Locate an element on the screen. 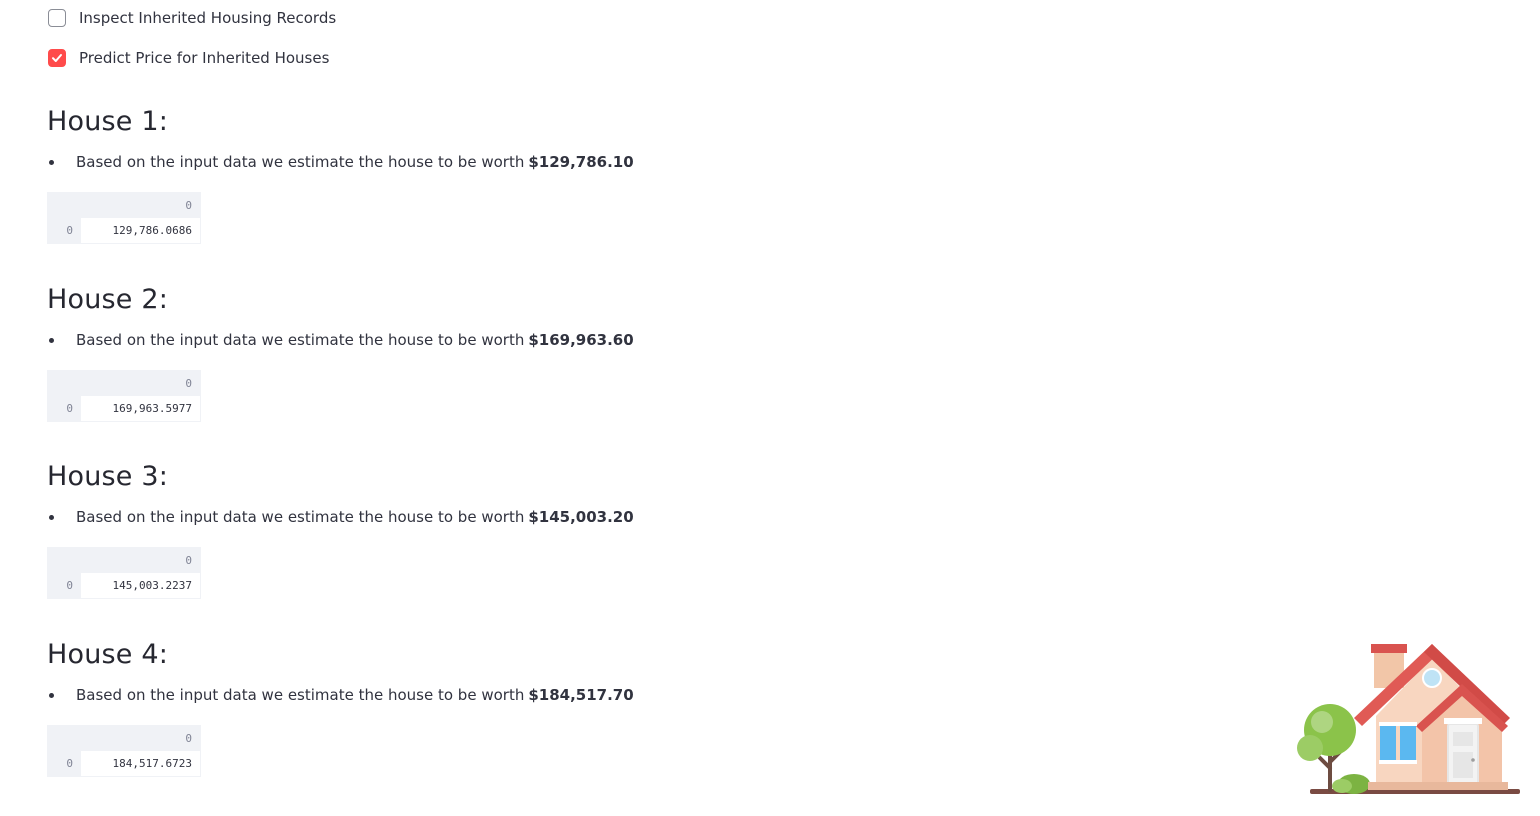 The height and width of the screenshot is (816, 1540). dataframe-value-cell: 129,786.0686 is located at coordinates (141, 231).